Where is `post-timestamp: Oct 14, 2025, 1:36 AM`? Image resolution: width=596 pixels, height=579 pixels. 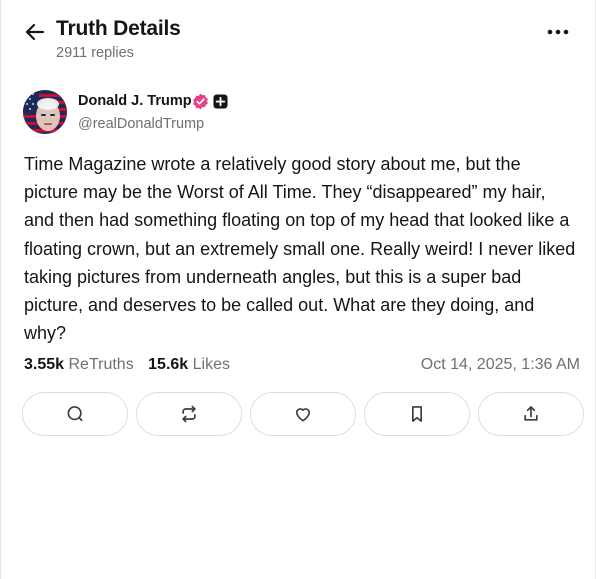 post-timestamp: Oct 14, 2025, 1:36 AM is located at coordinates (500, 364).